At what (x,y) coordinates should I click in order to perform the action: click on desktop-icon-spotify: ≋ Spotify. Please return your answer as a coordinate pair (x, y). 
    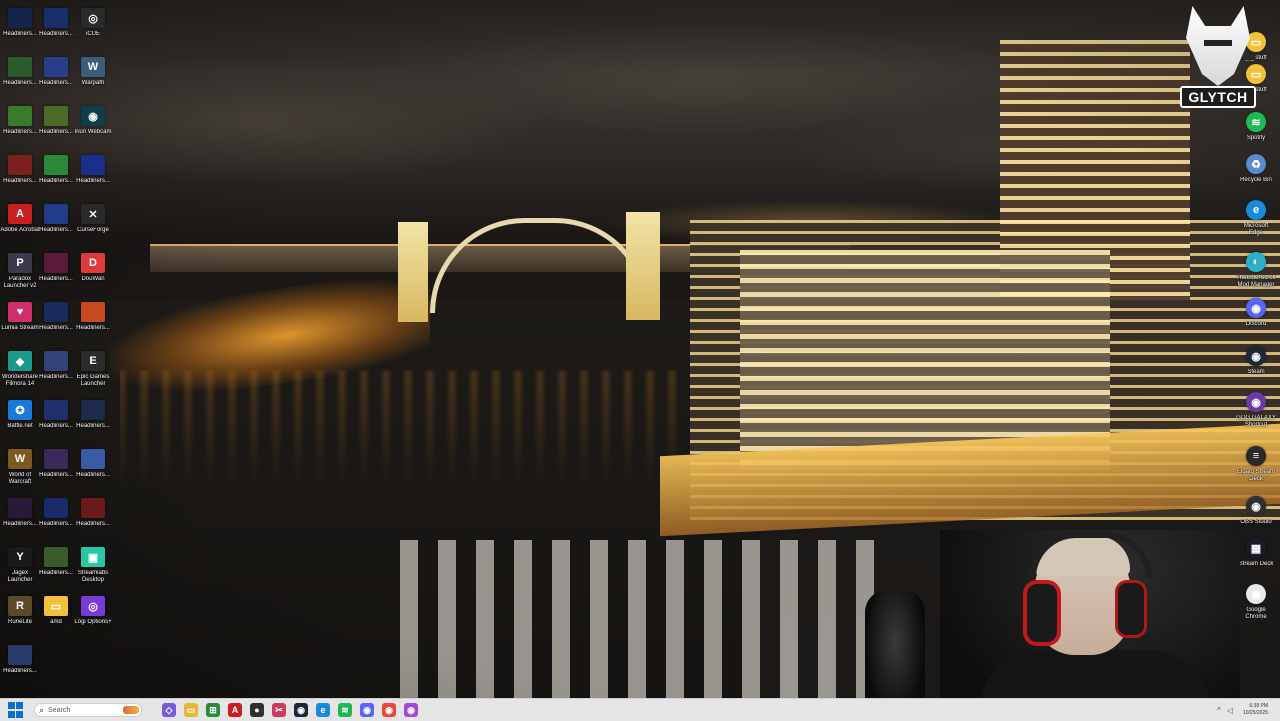
    Looking at the image, I should click on (1256, 127).